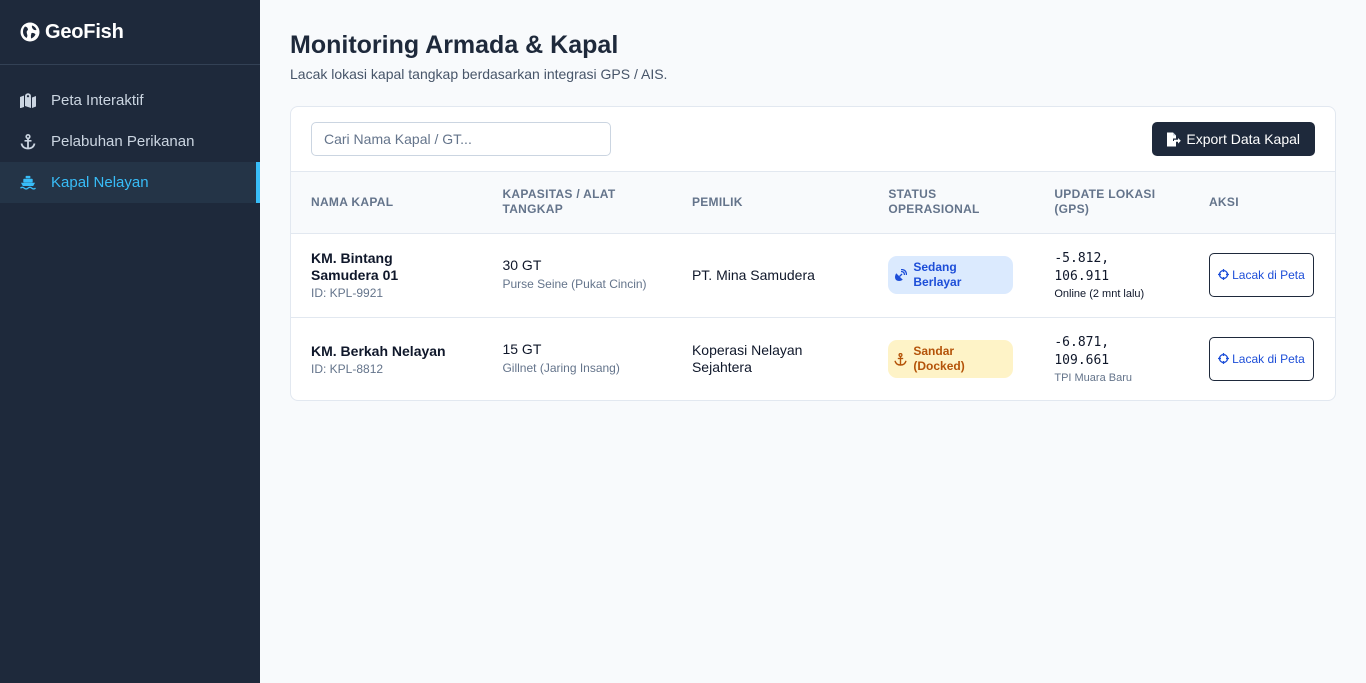 The image size is (1366, 683). Describe the element at coordinates (753, 274) in the screenshot. I see `owner: PT. Mina Samudera` at that location.